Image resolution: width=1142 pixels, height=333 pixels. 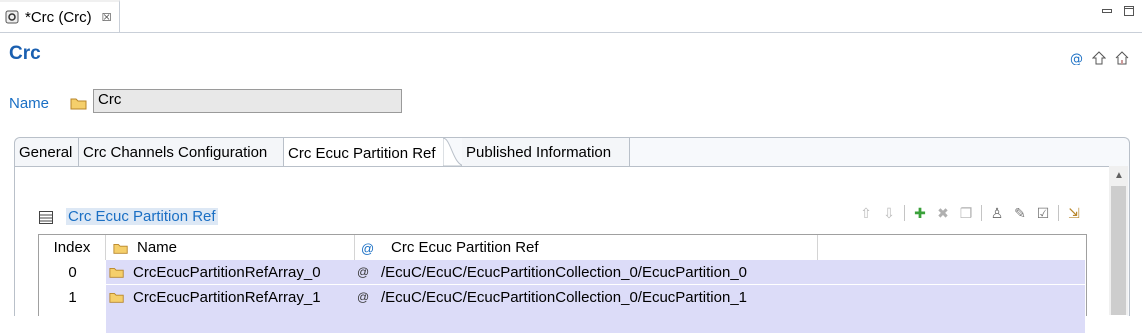 What do you see at coordinates (364, 153) in the screenshot?
I see `tab-crc-ecuc-partition-ref: Crc Ecuc Partition Ref` at bounding box center [364, 153].